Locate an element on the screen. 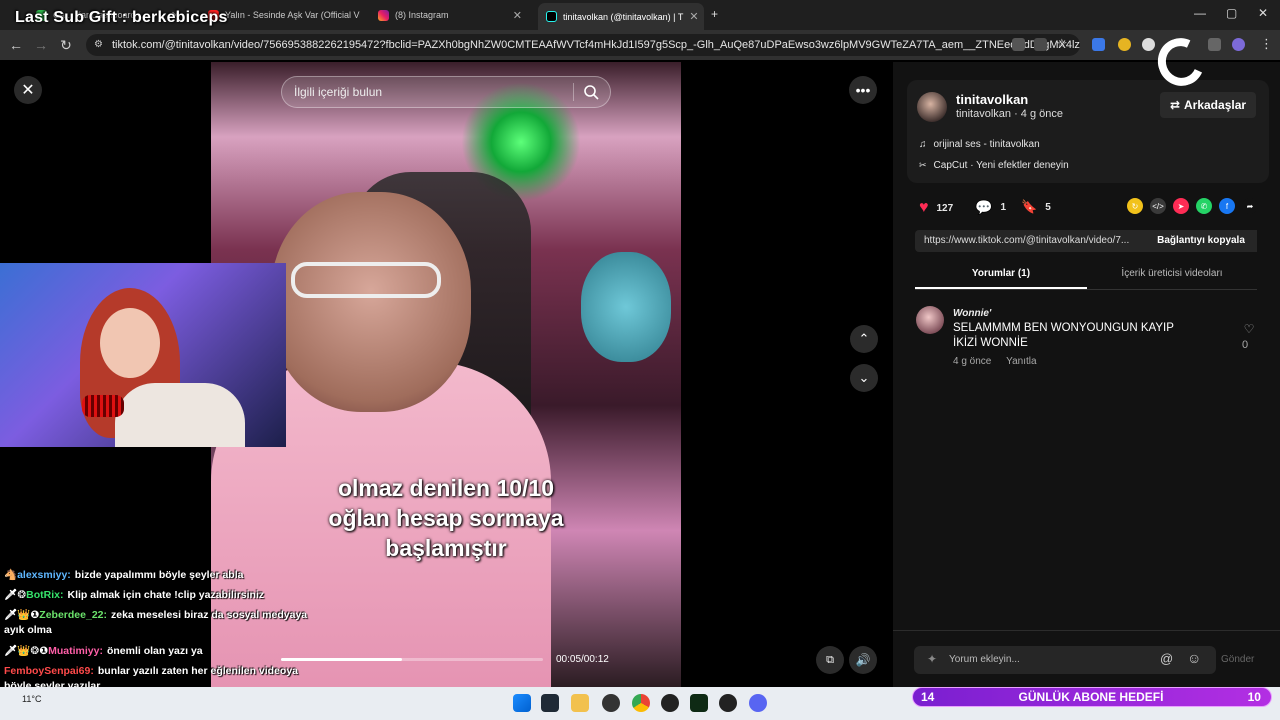 This screenshot has height=720, width=1280. app-g-icon is located at coordinates (670, 703).